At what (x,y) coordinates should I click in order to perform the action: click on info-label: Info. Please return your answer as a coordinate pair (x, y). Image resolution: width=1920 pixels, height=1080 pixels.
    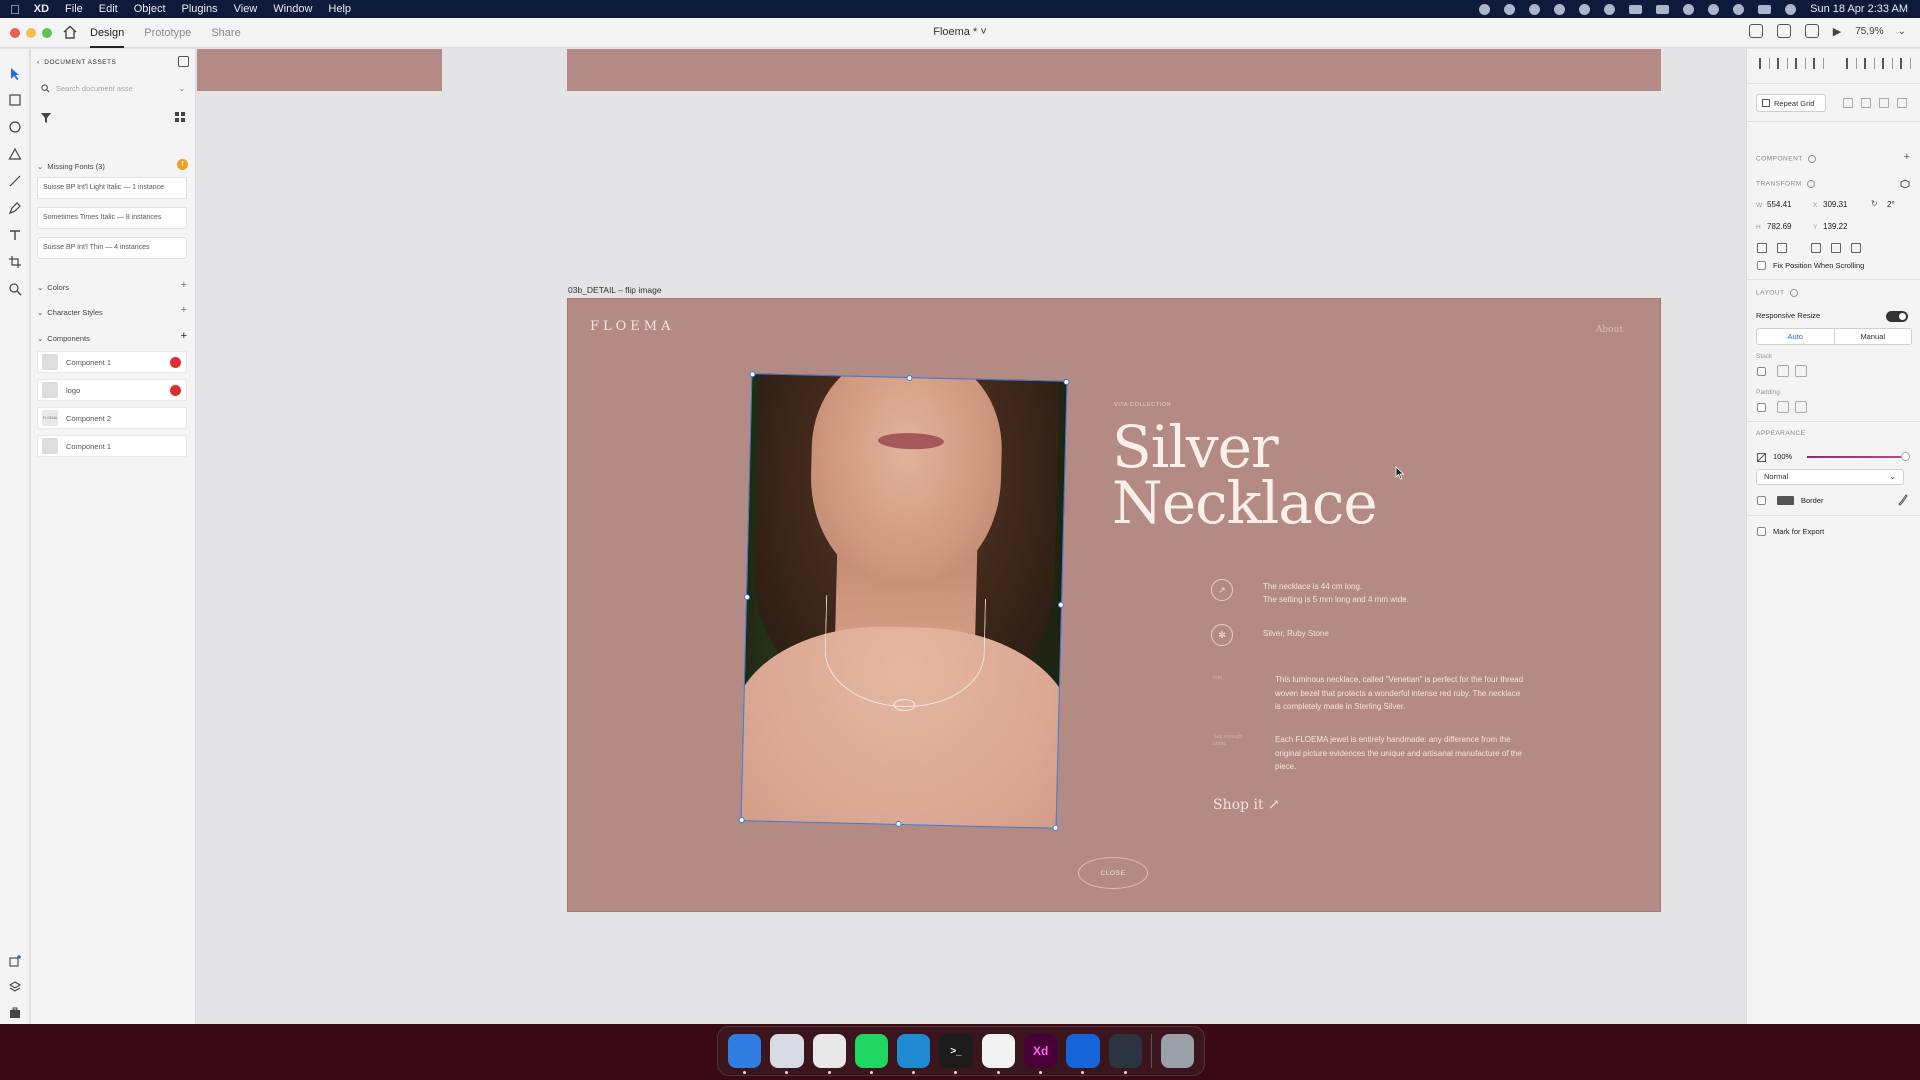
    Looking at the image, I should click on (1217, 678).